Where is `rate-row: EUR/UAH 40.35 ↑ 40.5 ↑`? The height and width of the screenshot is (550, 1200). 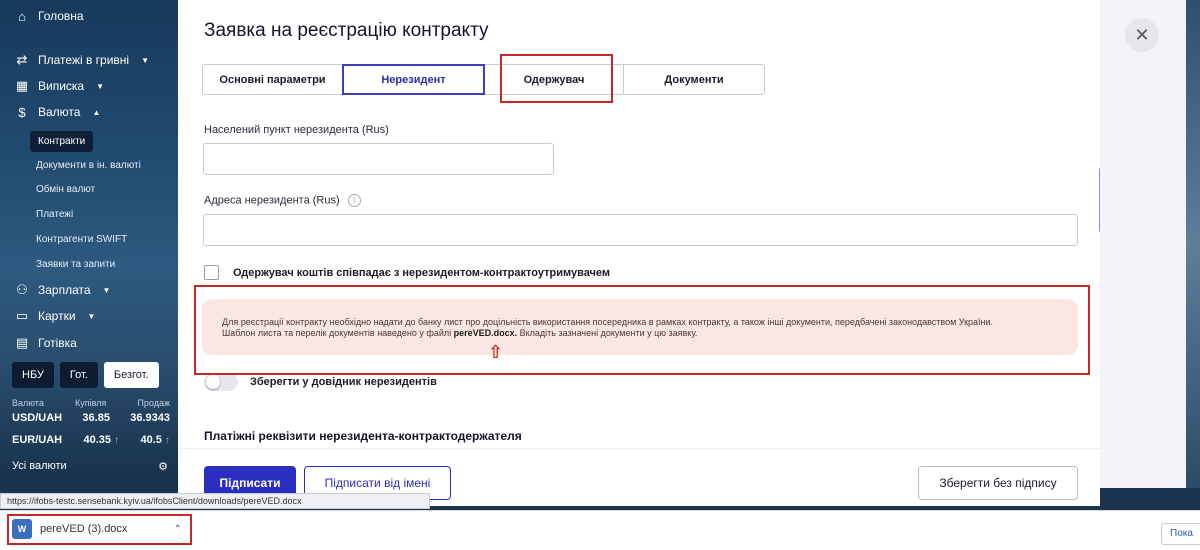
rate-row: EUR/UAH 40.35 ↑ 40.5 ↑ is located at coordinates (91, 440).